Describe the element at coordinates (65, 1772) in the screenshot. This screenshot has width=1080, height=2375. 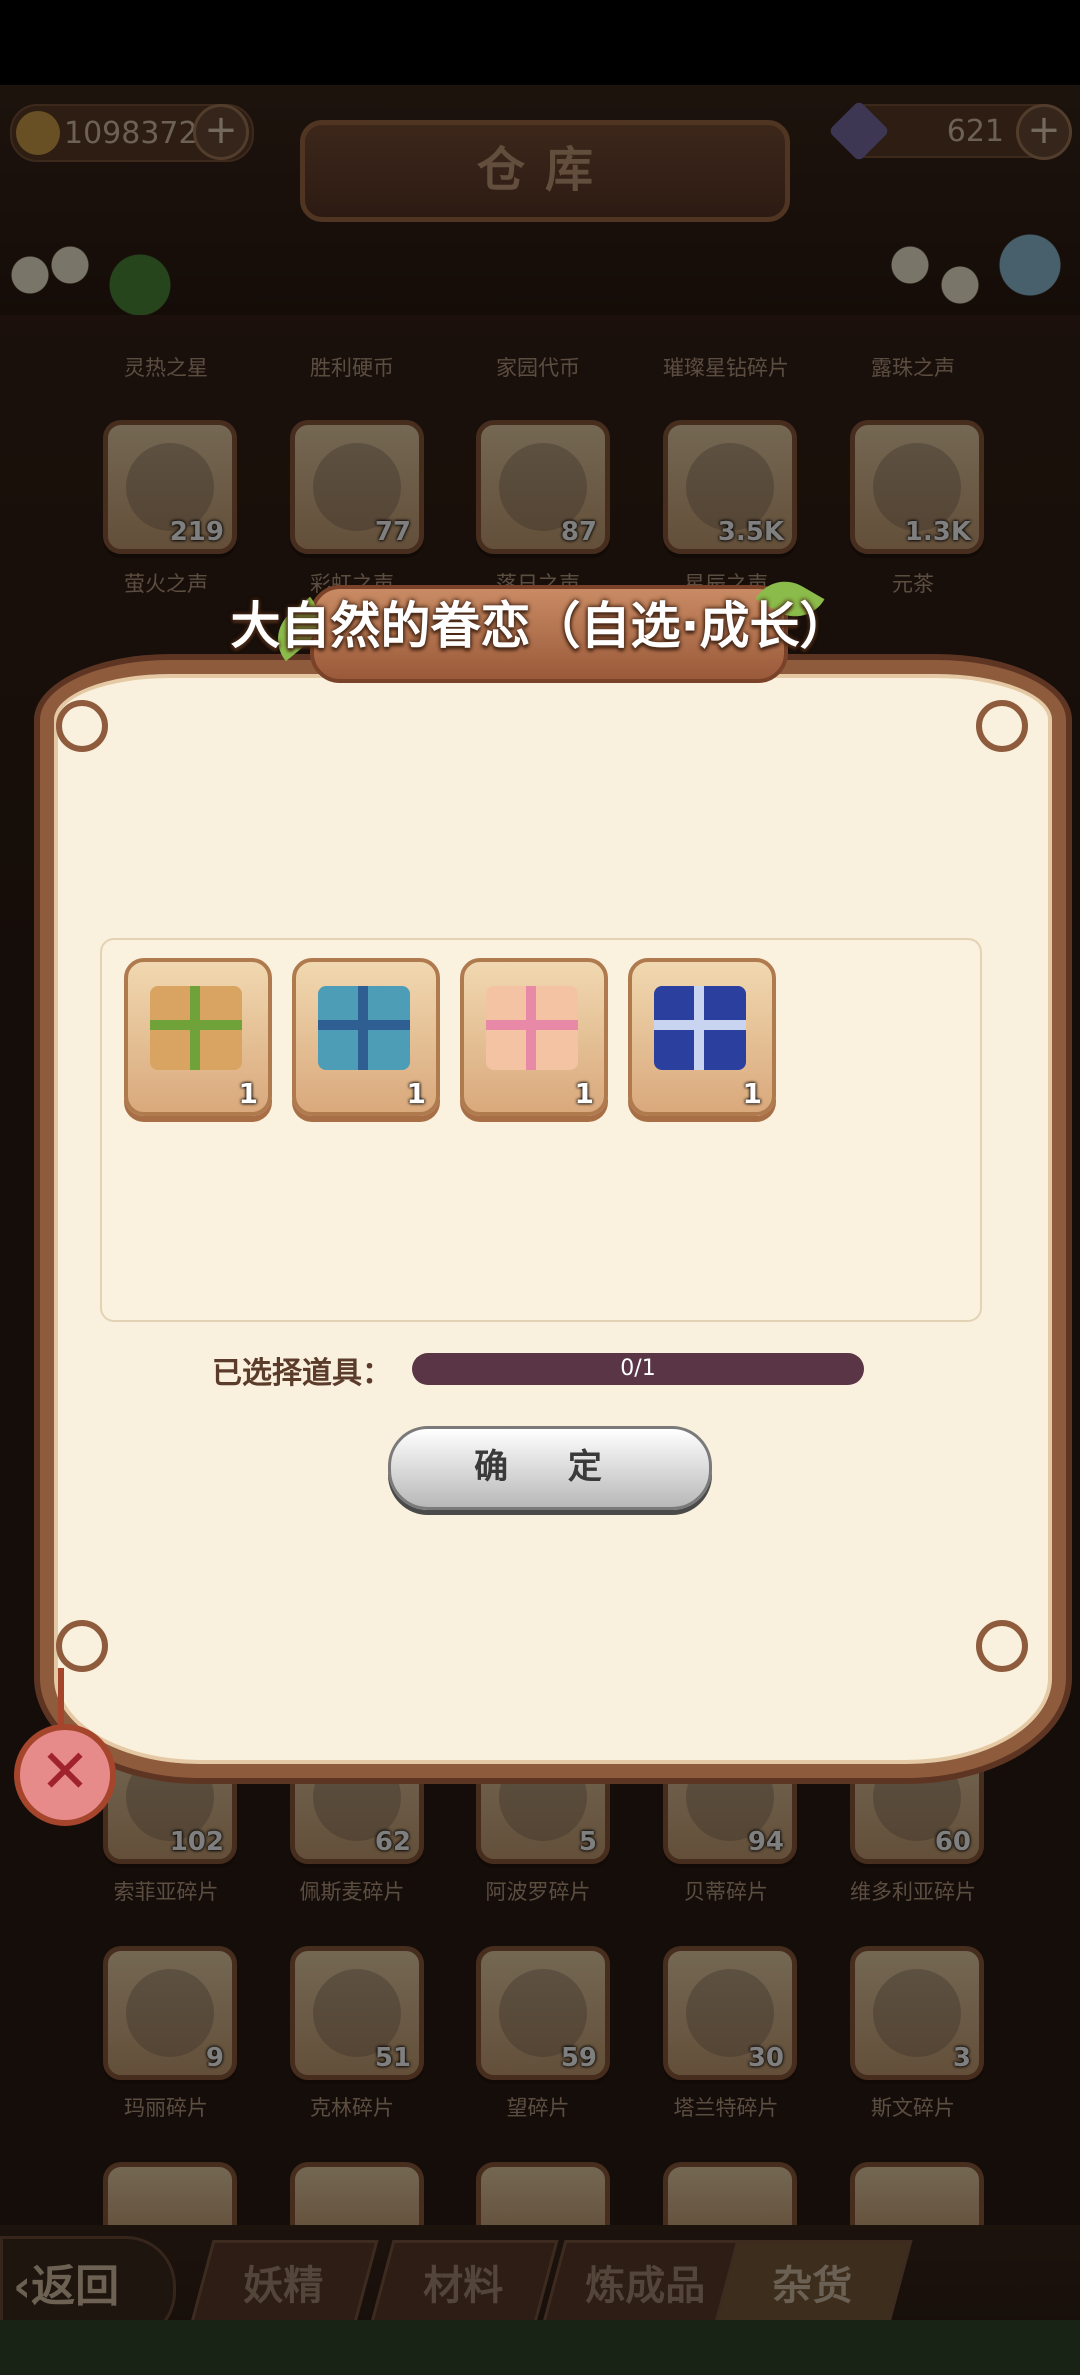
I see `close-icon: ✕` at that location.